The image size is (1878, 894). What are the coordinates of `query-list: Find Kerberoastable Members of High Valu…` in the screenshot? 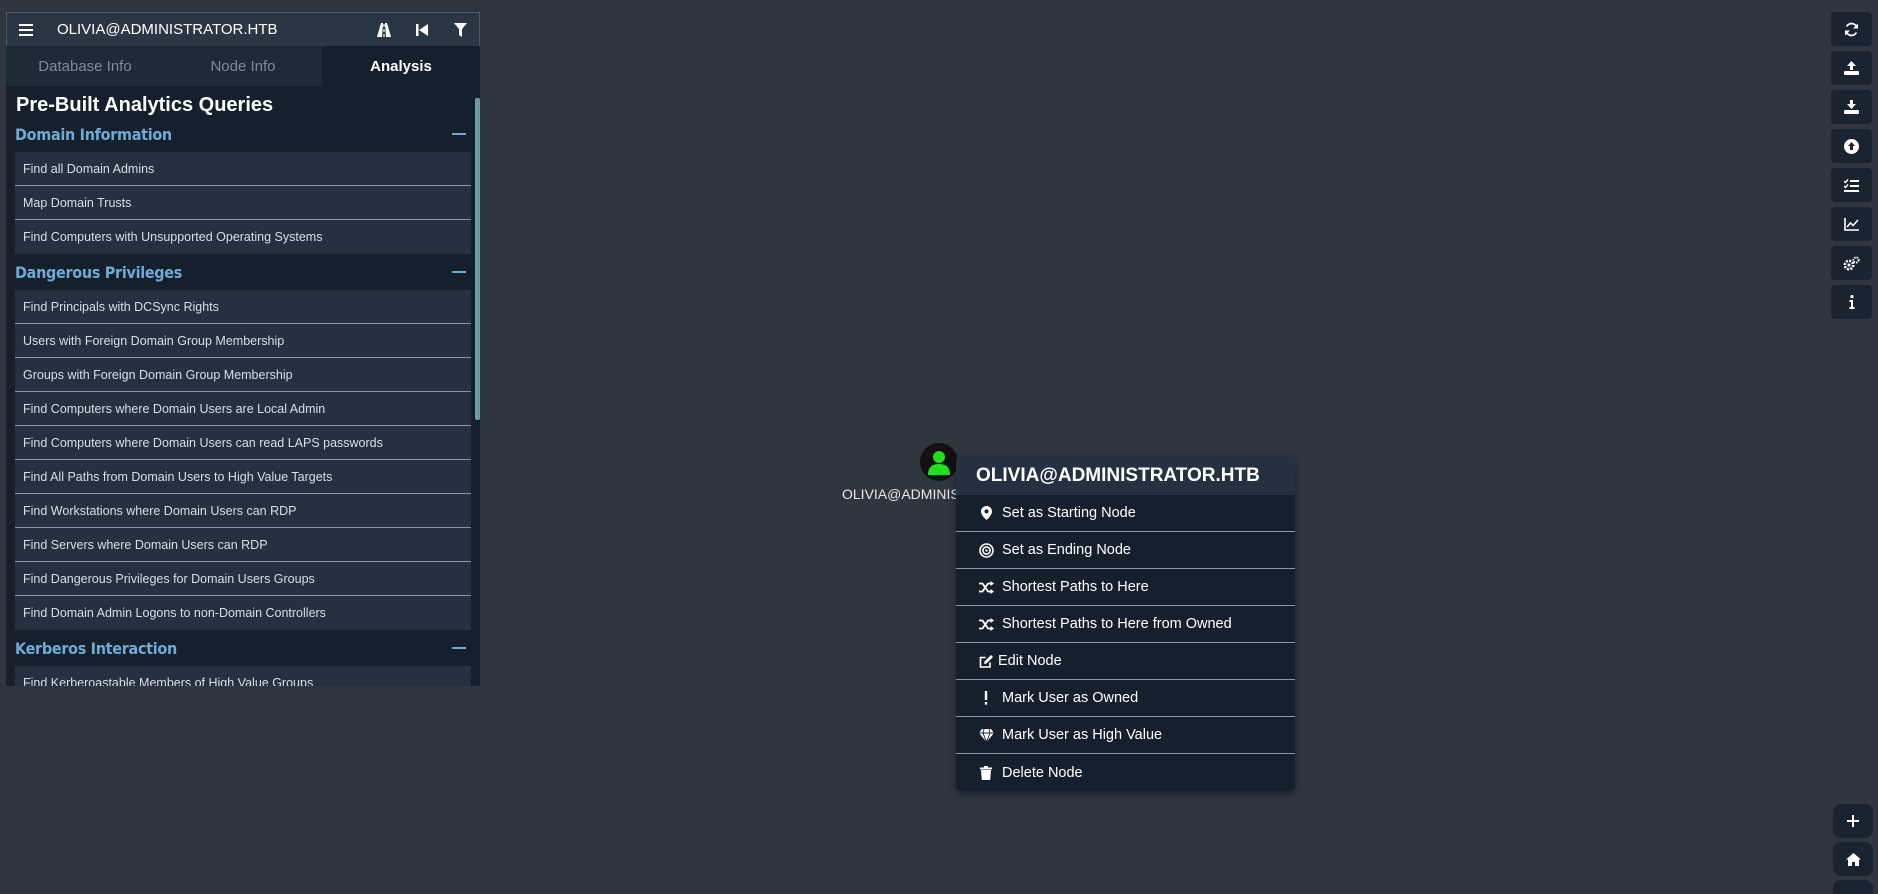 It's located at (243, 674).